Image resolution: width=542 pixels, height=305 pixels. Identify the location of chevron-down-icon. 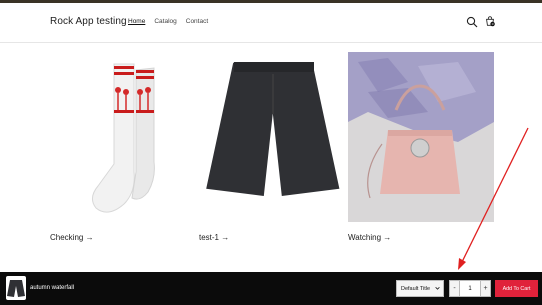
(437, 288).